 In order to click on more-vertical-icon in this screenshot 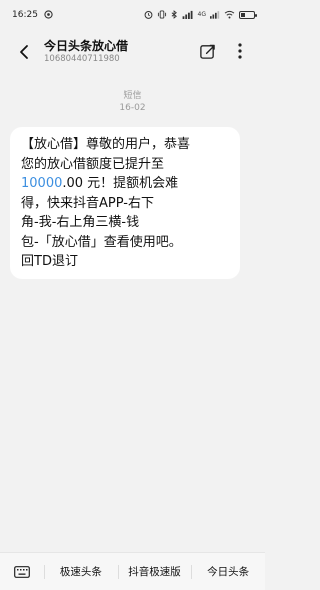, I will do `click(240, 51)`.